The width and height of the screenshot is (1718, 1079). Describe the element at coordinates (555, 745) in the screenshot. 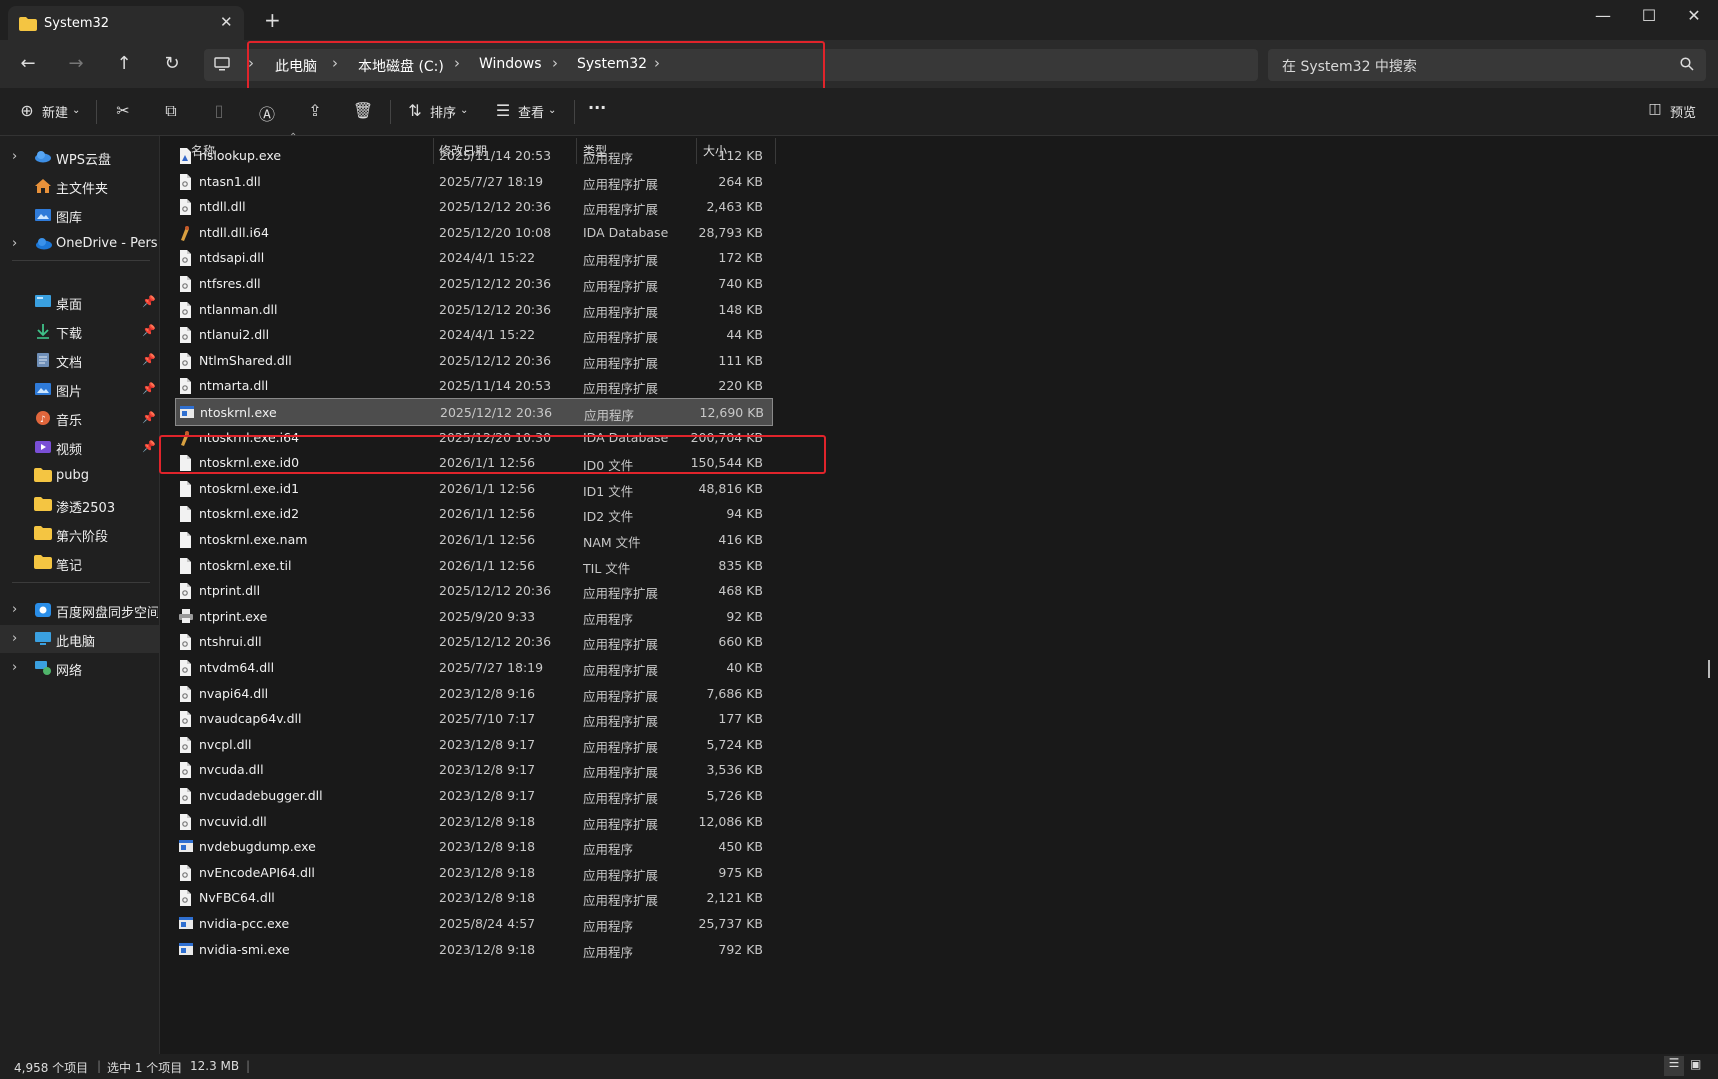

I see `file-row: nvcpl.dll 2023/12/8 9:17 应用程序扩展 5,724 KB` at that location.